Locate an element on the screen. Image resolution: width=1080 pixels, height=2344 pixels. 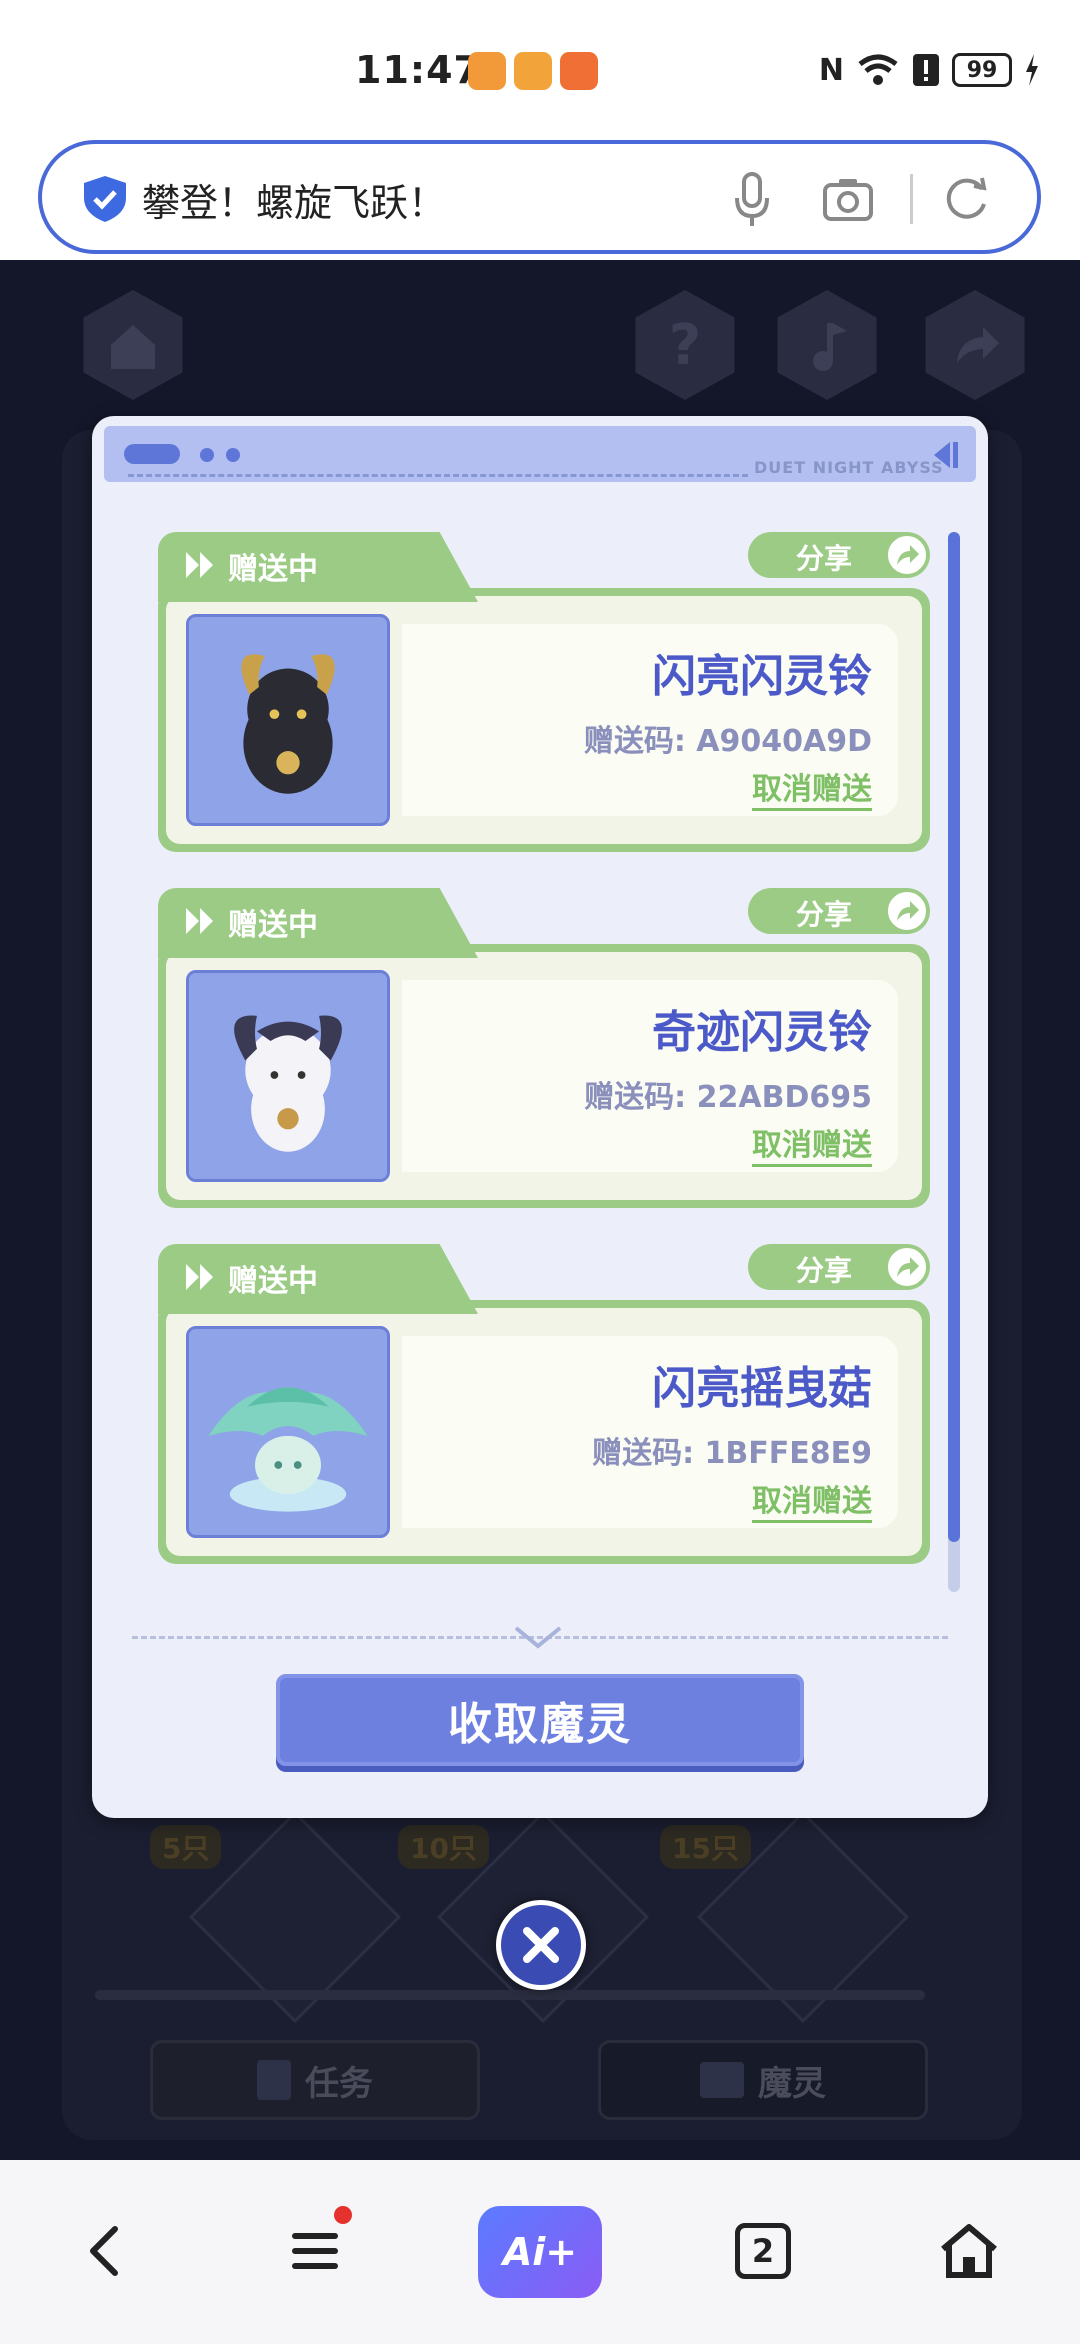
pet-image-black-goat is located at coordinates (288, 720).